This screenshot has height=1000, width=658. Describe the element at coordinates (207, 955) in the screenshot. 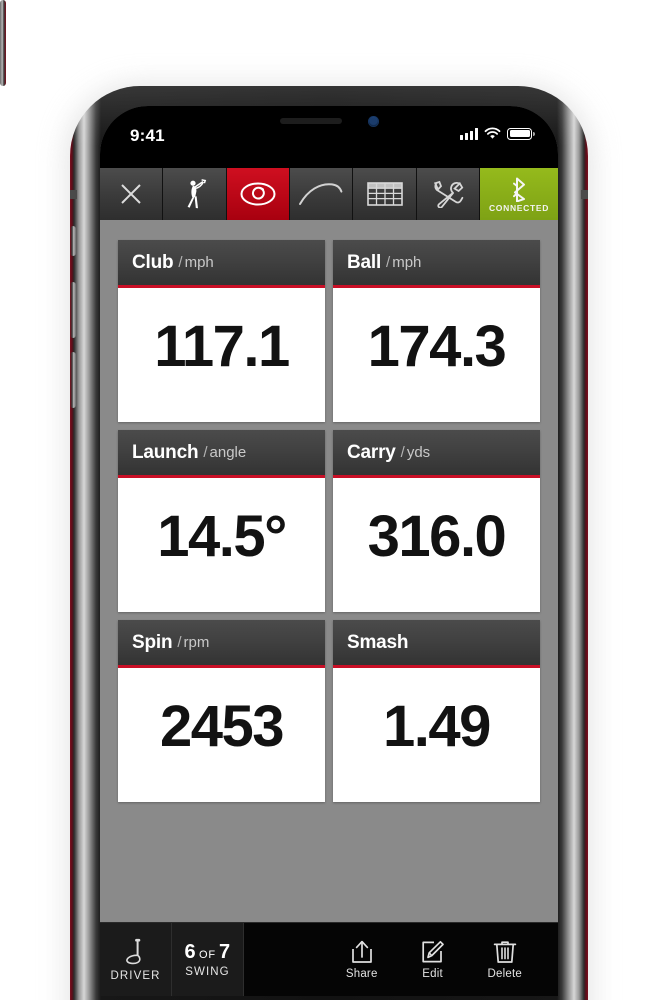

I see `swing-of: OF` at that location.